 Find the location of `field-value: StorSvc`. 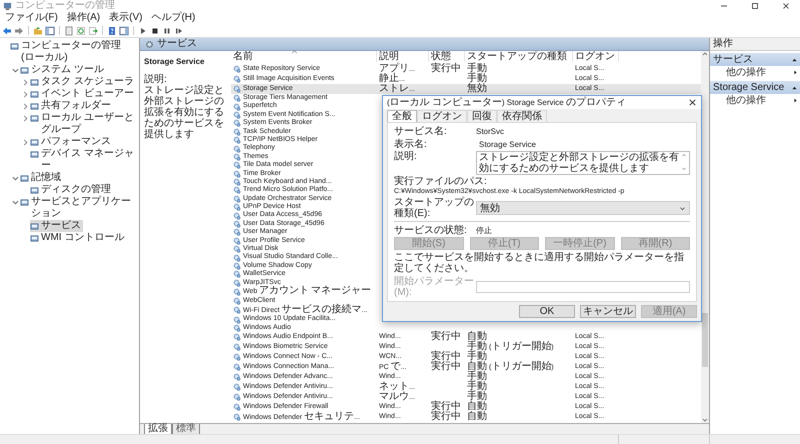

field-value: StorSvc is located at coordinates (490, 131).